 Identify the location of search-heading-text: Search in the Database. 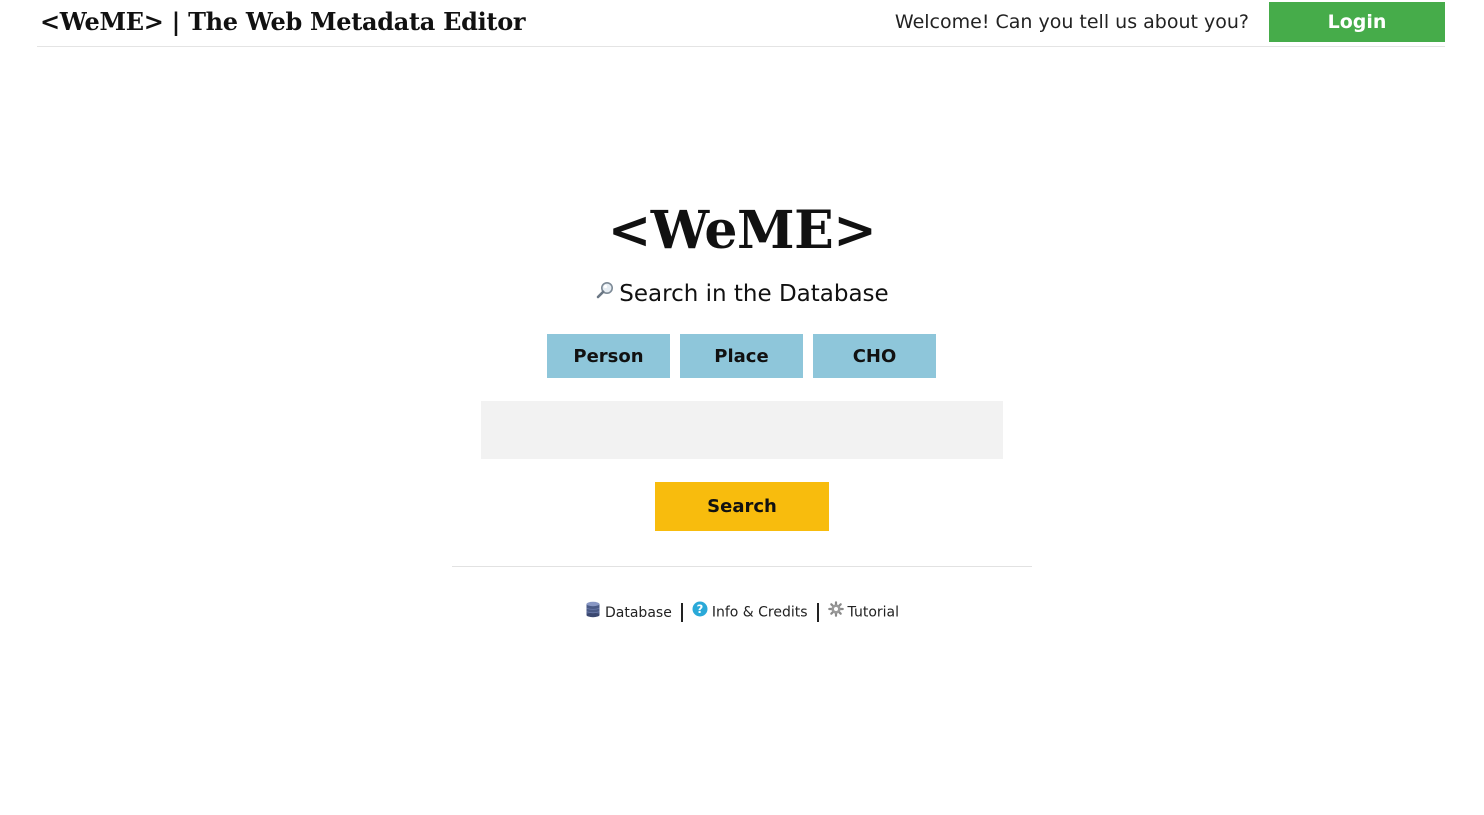
(754, 294).